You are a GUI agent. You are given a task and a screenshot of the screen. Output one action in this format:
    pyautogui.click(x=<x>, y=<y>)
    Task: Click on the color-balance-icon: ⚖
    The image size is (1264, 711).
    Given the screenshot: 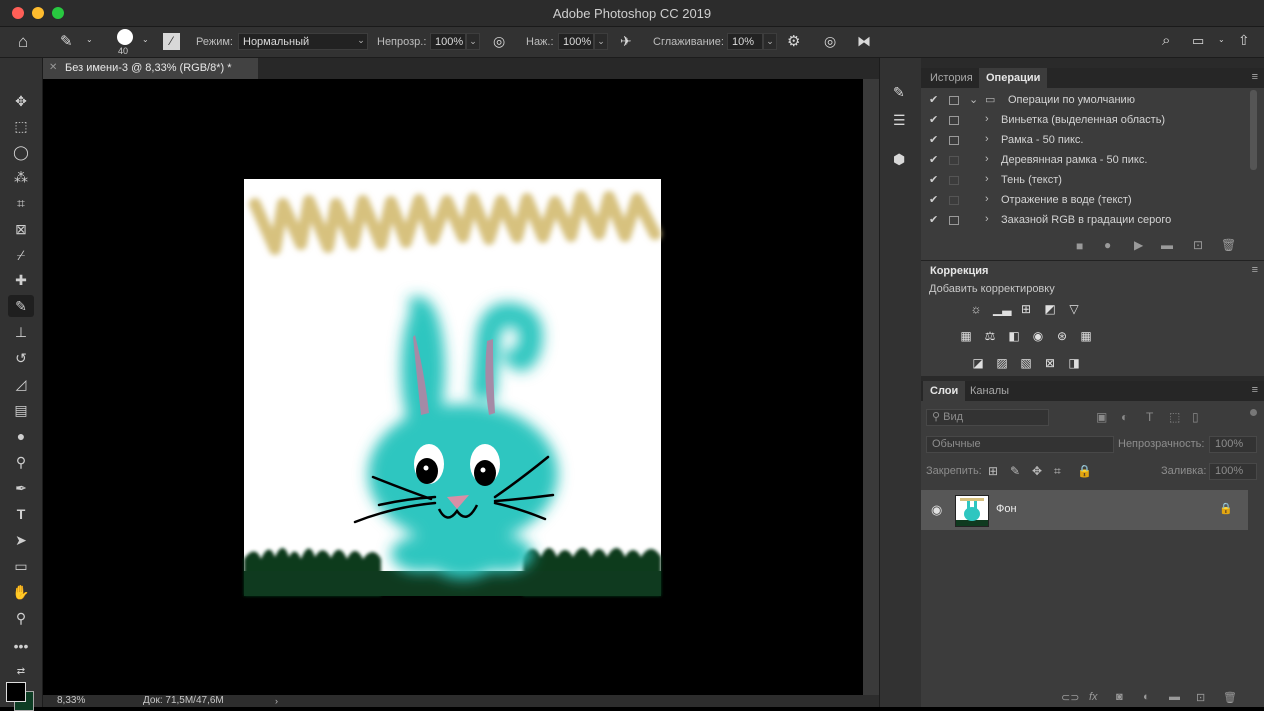 What is the action you would take?
    pyautogui.click(x=990, y=336)
    